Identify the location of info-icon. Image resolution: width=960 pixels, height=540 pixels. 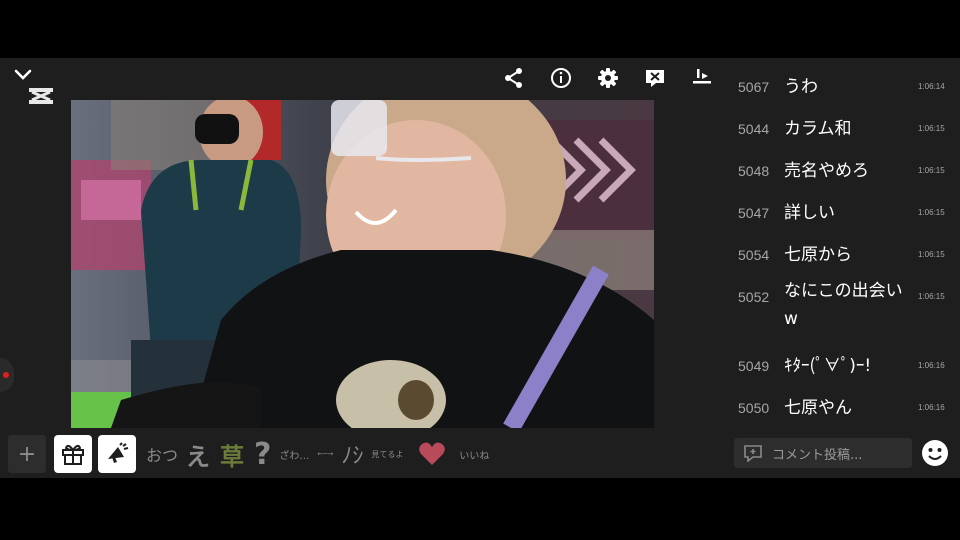
(561, 78).